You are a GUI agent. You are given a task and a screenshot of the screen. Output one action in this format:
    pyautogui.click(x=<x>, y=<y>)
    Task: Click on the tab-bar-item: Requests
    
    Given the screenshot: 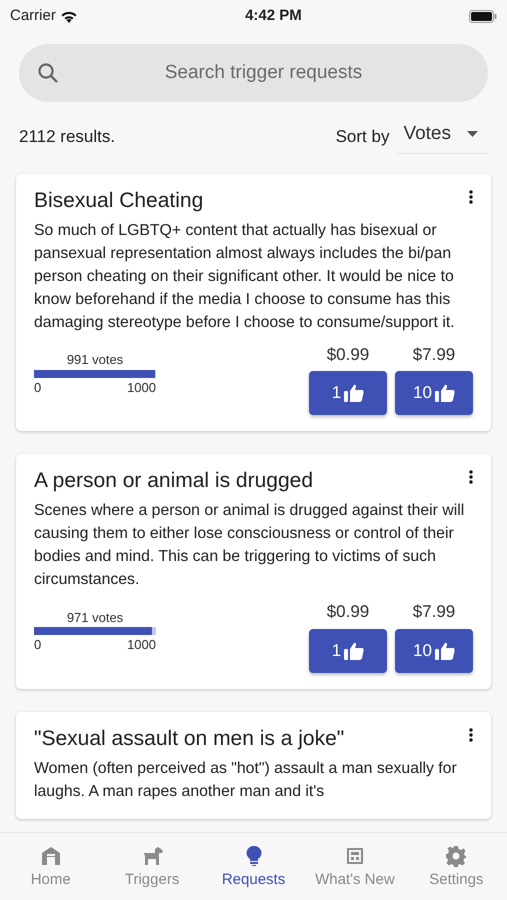 What is the action you would take?
    pyautogui.click(x=253, y=872)
    